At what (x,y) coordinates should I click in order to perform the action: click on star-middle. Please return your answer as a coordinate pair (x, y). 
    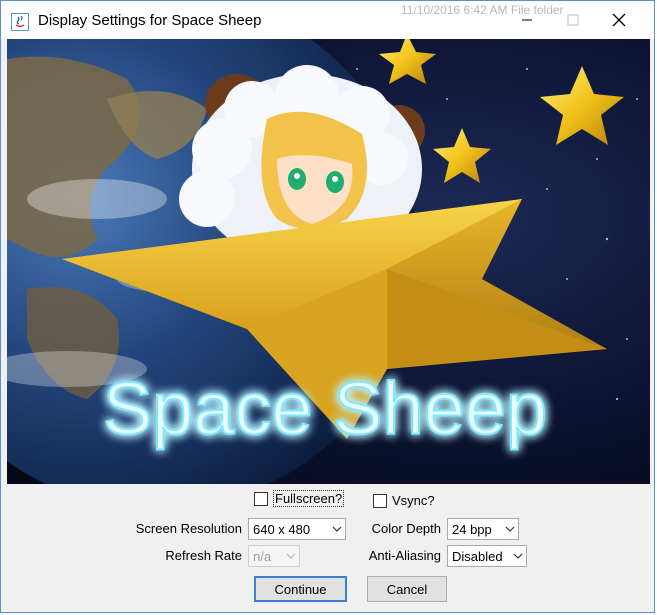
    Looking at the image, I should click on (462, 155).